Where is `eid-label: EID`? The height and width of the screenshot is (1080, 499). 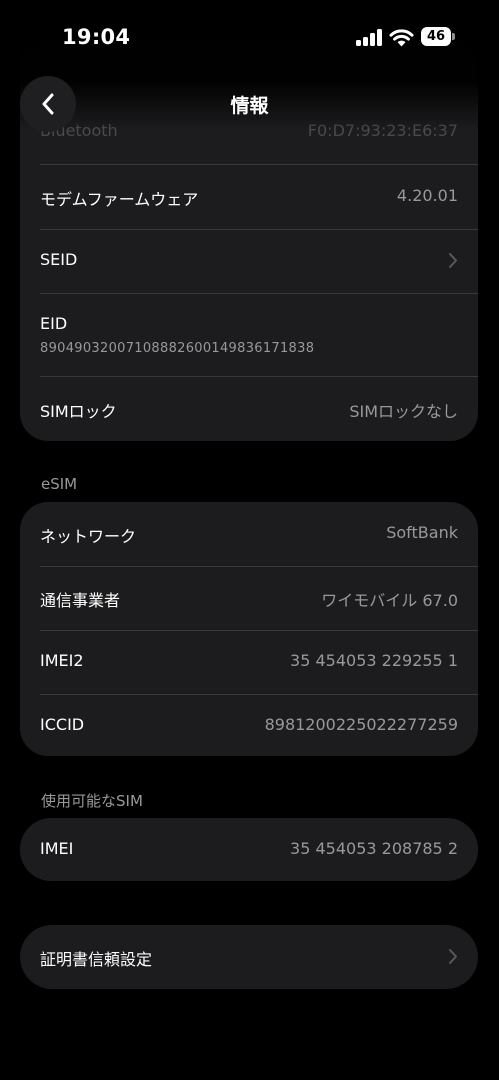 eid-label: EID is located at coordinates (54, 323).